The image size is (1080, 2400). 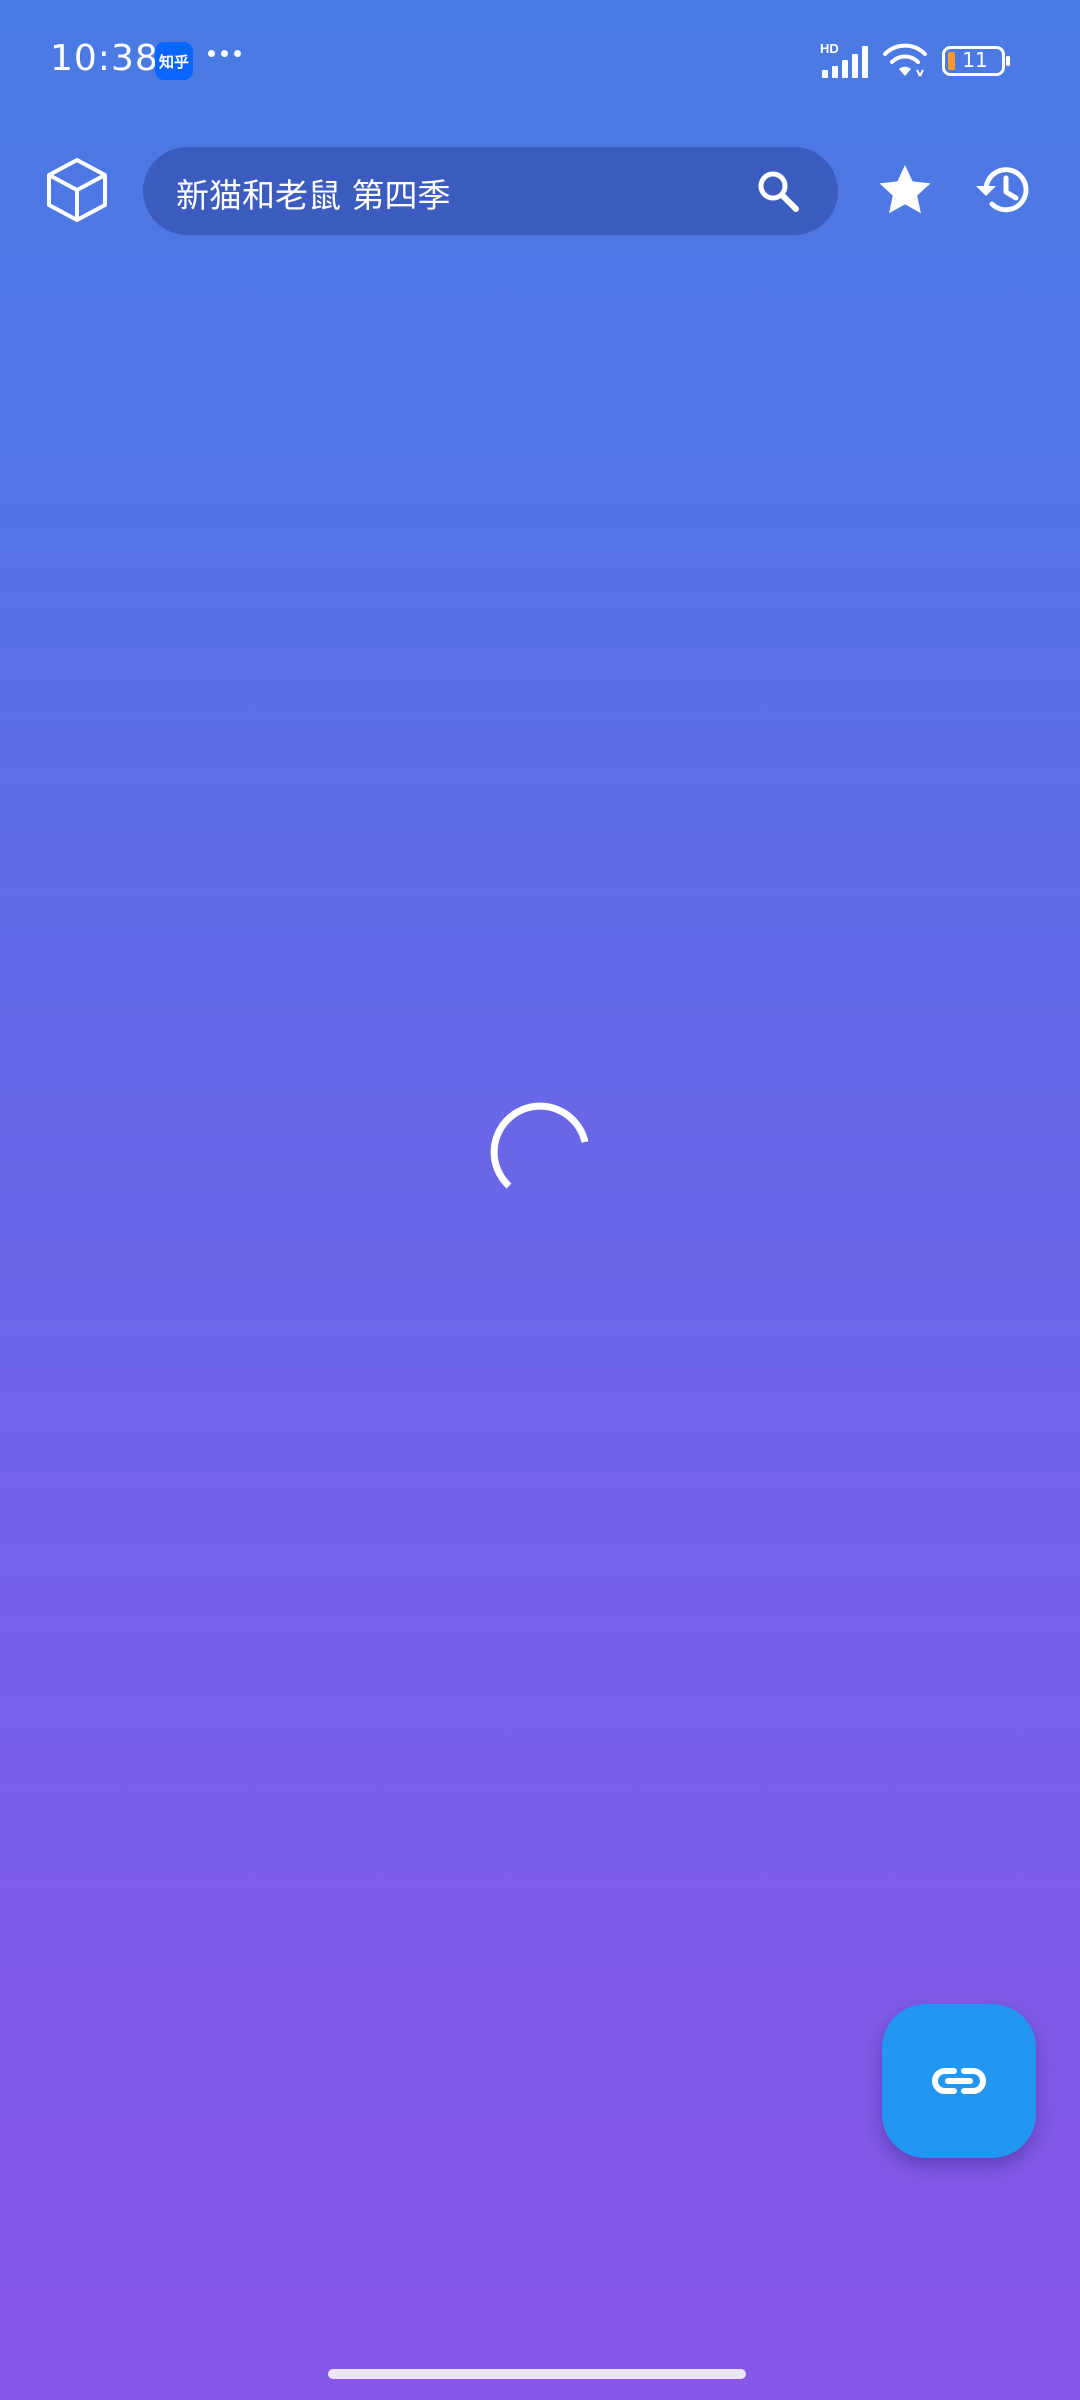 I want to click on history-icon, so click(x=1004, y=190).